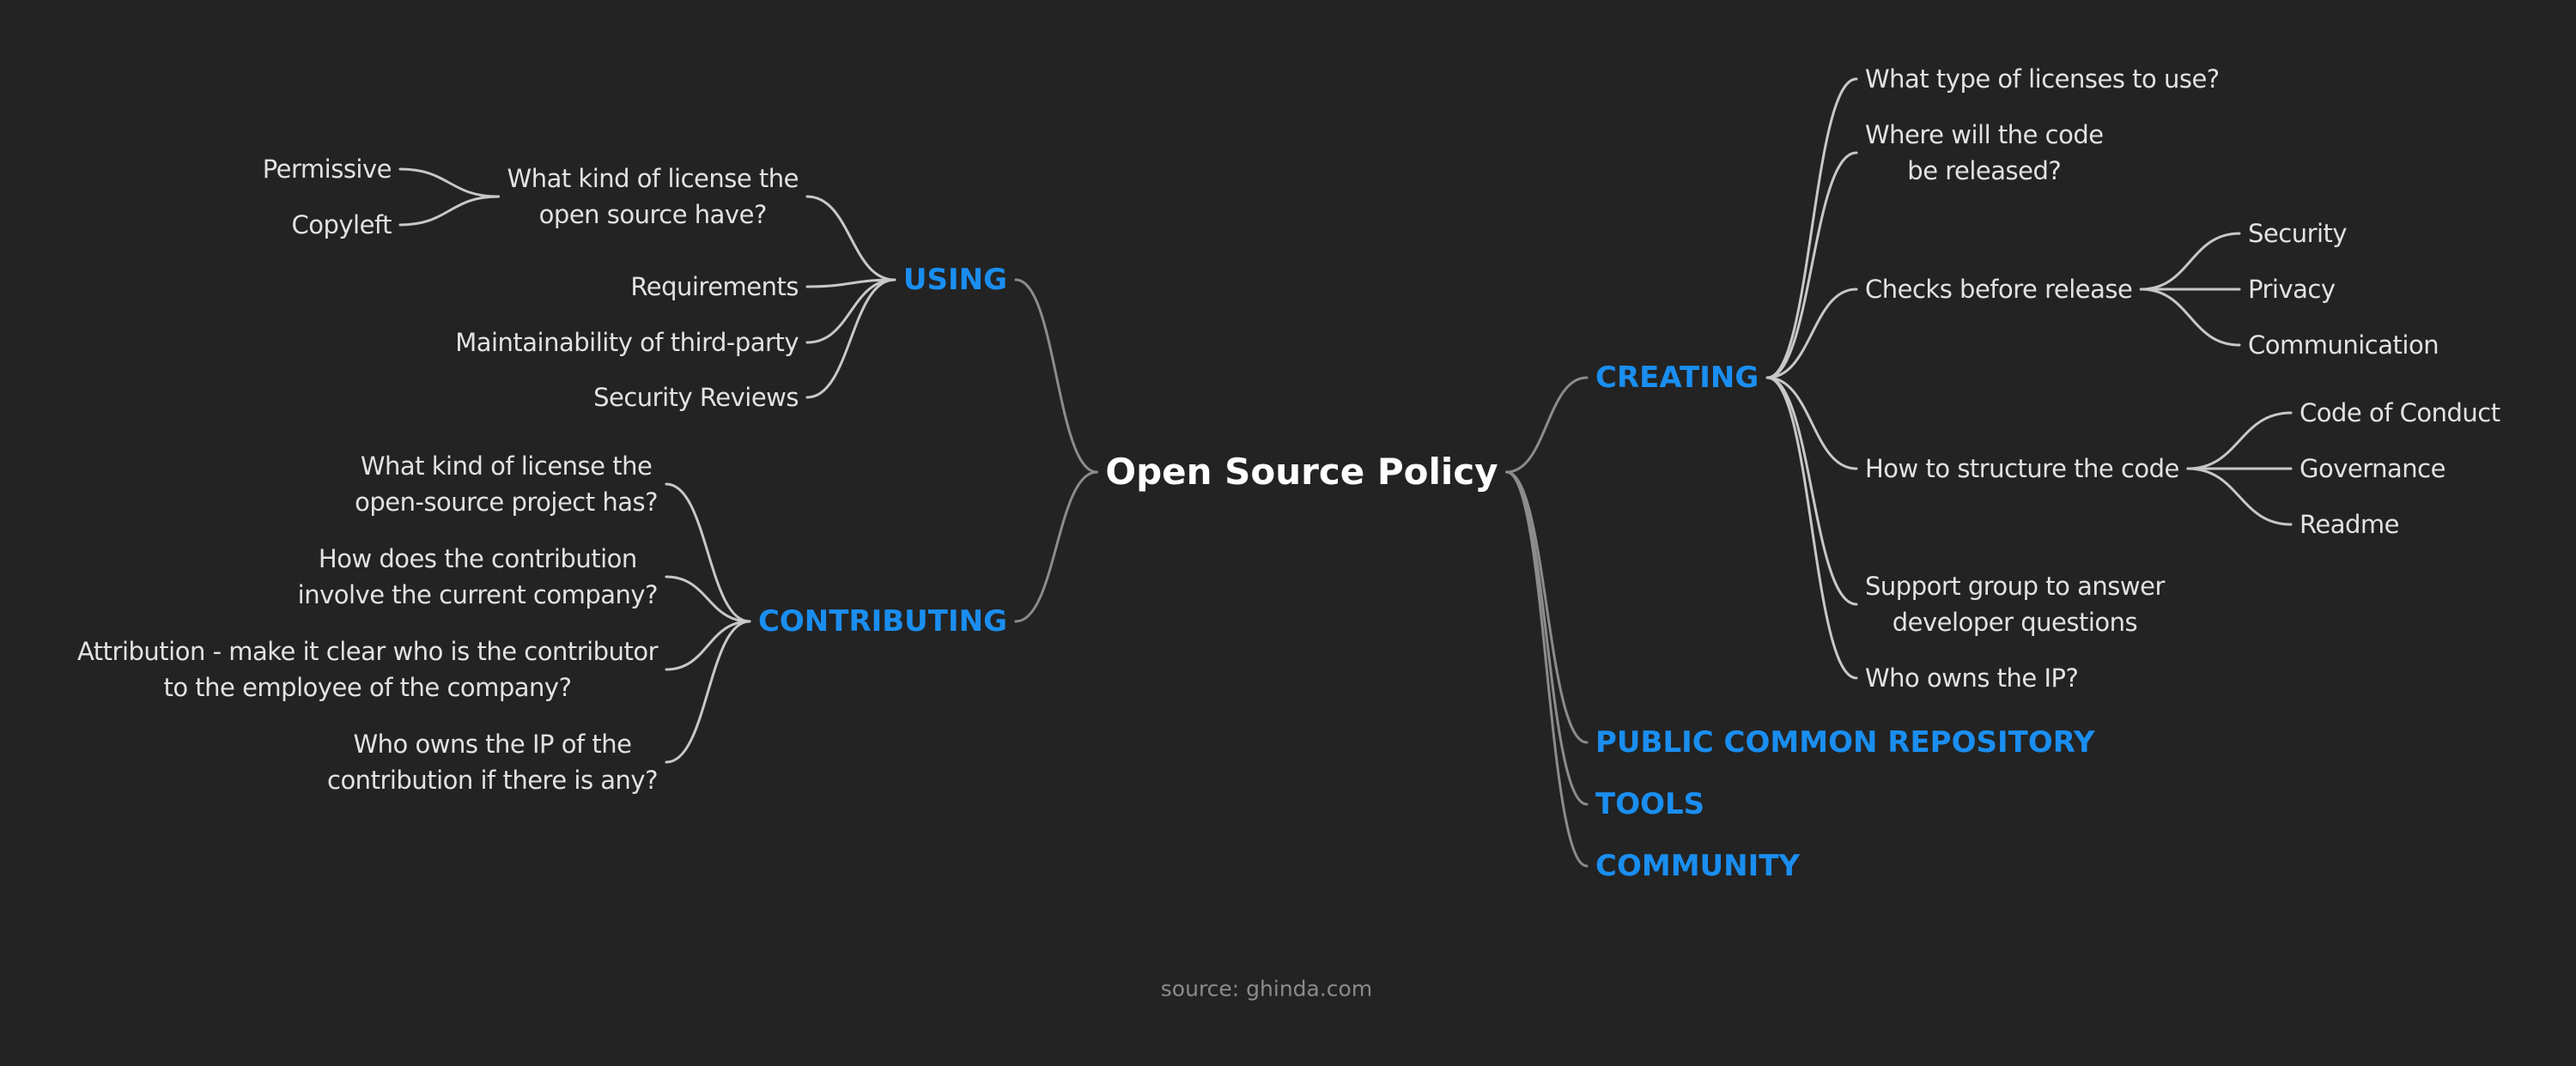 The width and height of the screenshot is (2576, 1066). Describe the element at coordinates (450, 182) in the screenshot. I see `connector-using-license-to-using-permissive` at that location.